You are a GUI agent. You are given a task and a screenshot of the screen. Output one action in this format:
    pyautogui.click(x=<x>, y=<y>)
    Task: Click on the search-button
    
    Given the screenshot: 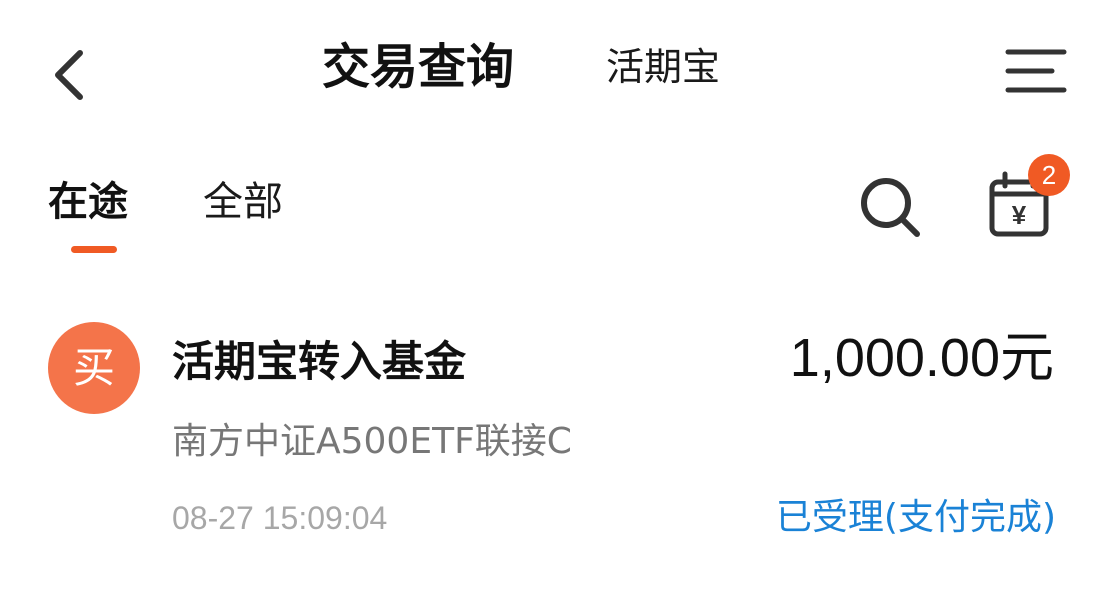 What is the action you would take?
    pyautogui.click(x=890, y=207)
    